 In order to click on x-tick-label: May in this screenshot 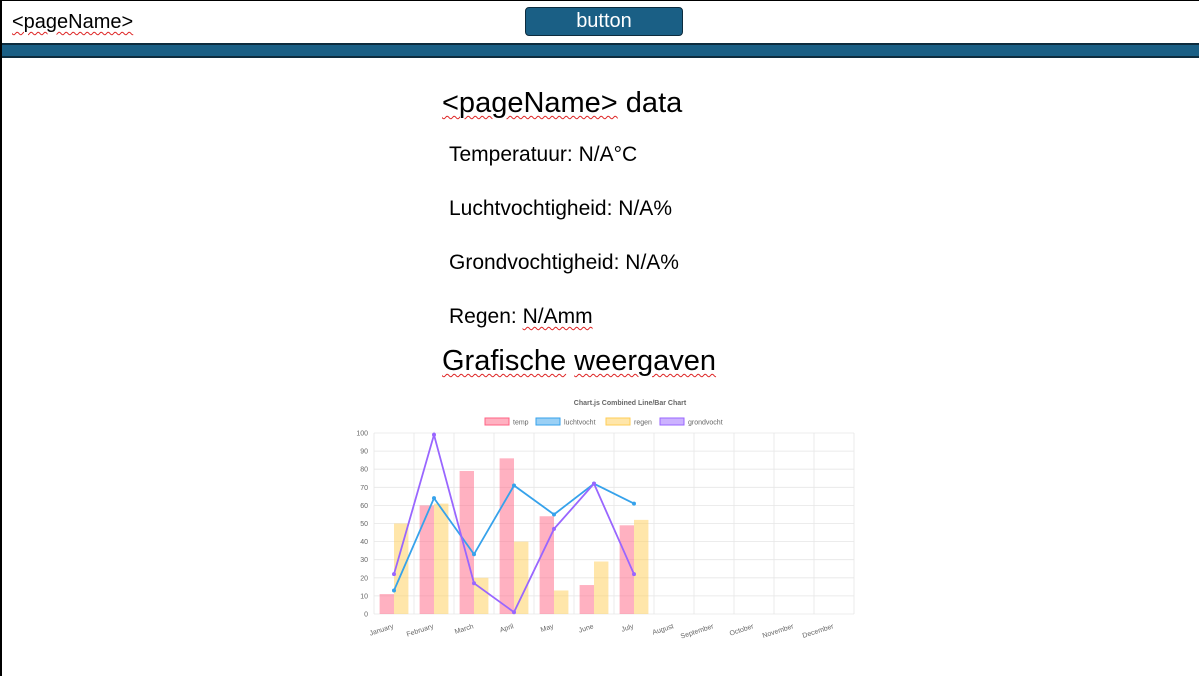, I will do `click(547, 628)`.